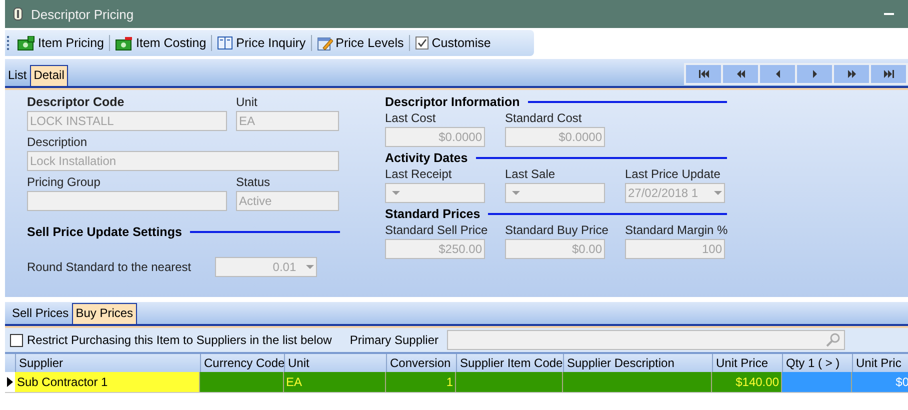 Image resolution: width=908 pixels, height=410 pixels. What do you see at coordinates (247, 102) in the screenshot?
I see `field-label: Unit` at bounding box center [247, 102].